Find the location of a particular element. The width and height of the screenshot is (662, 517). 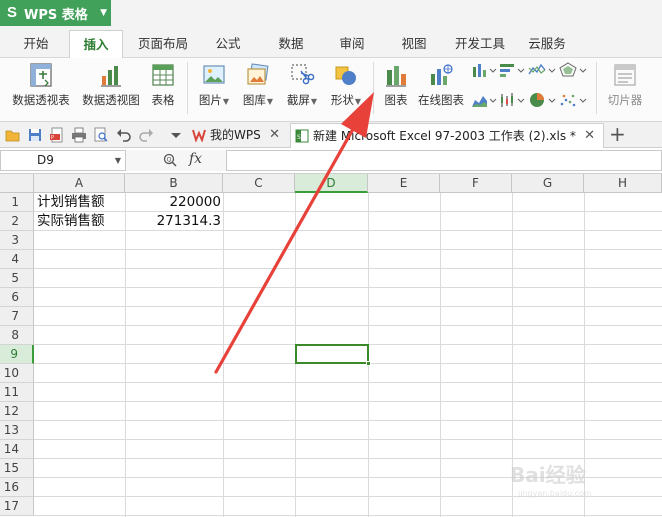

ribbon-divider is located at coordinates (187, 88).